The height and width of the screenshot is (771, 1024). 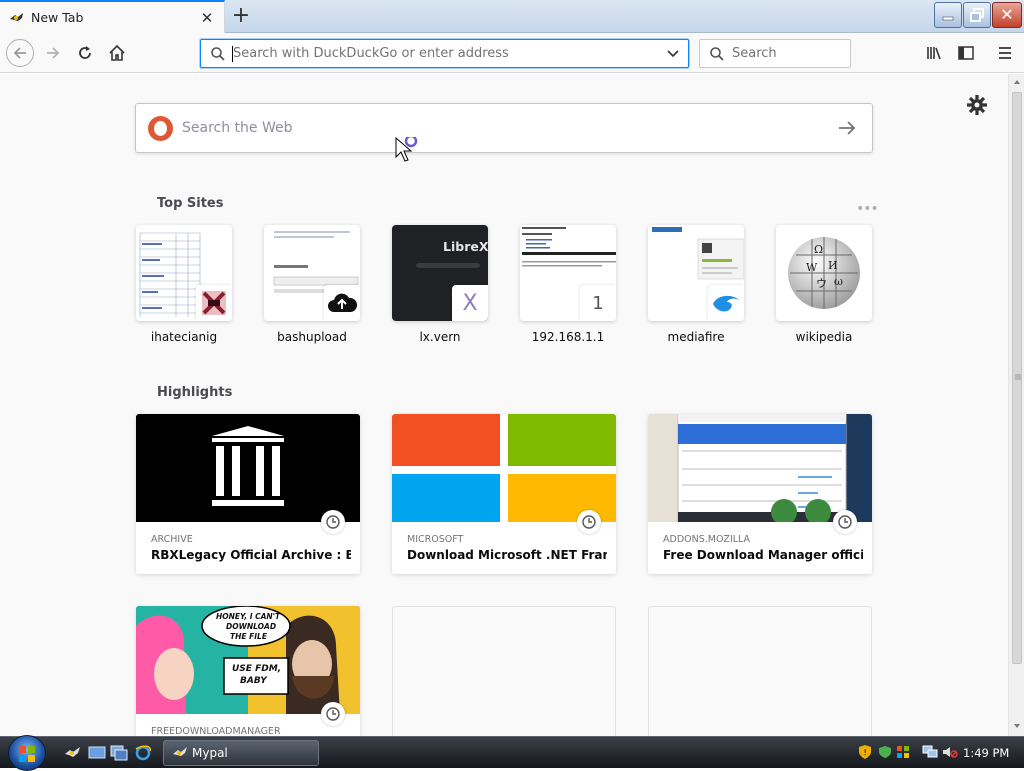 What do you see at coordinates (673, 54) in the screenshot?
I see `chevron-down-icon` at bounding box center [673, 54].